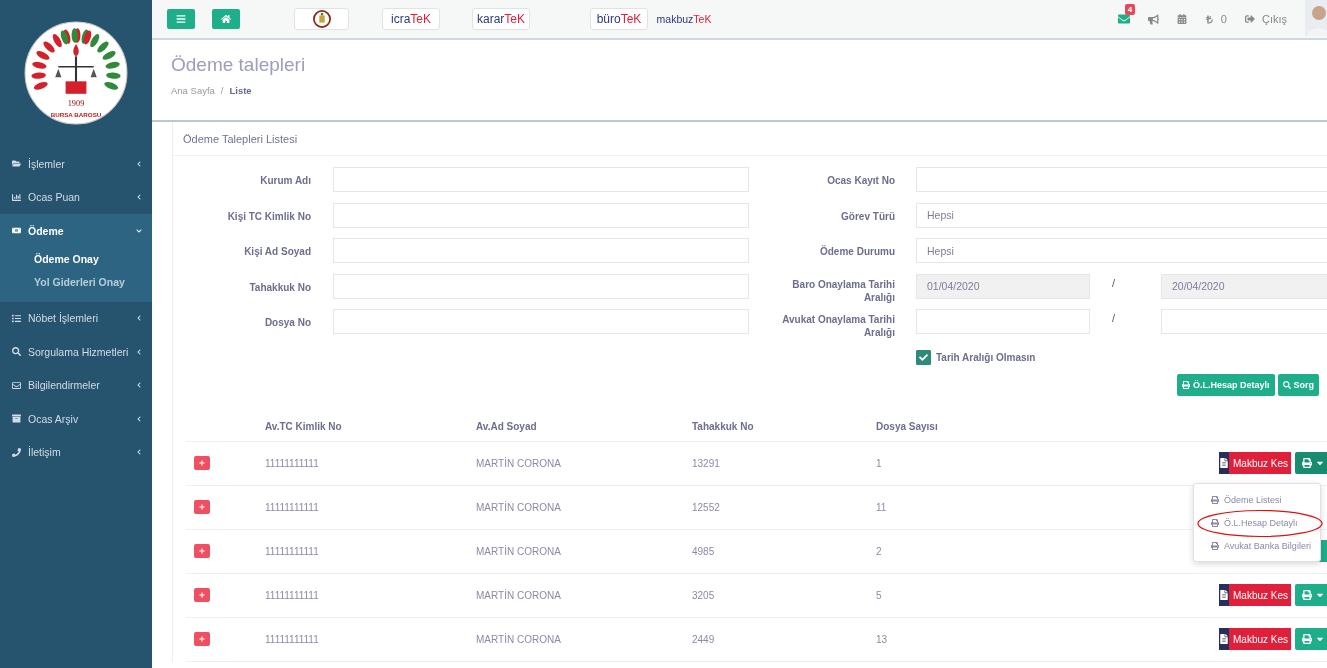  I want to click on sidebar-subitem: Ödeme Onay, so click(76, 259).